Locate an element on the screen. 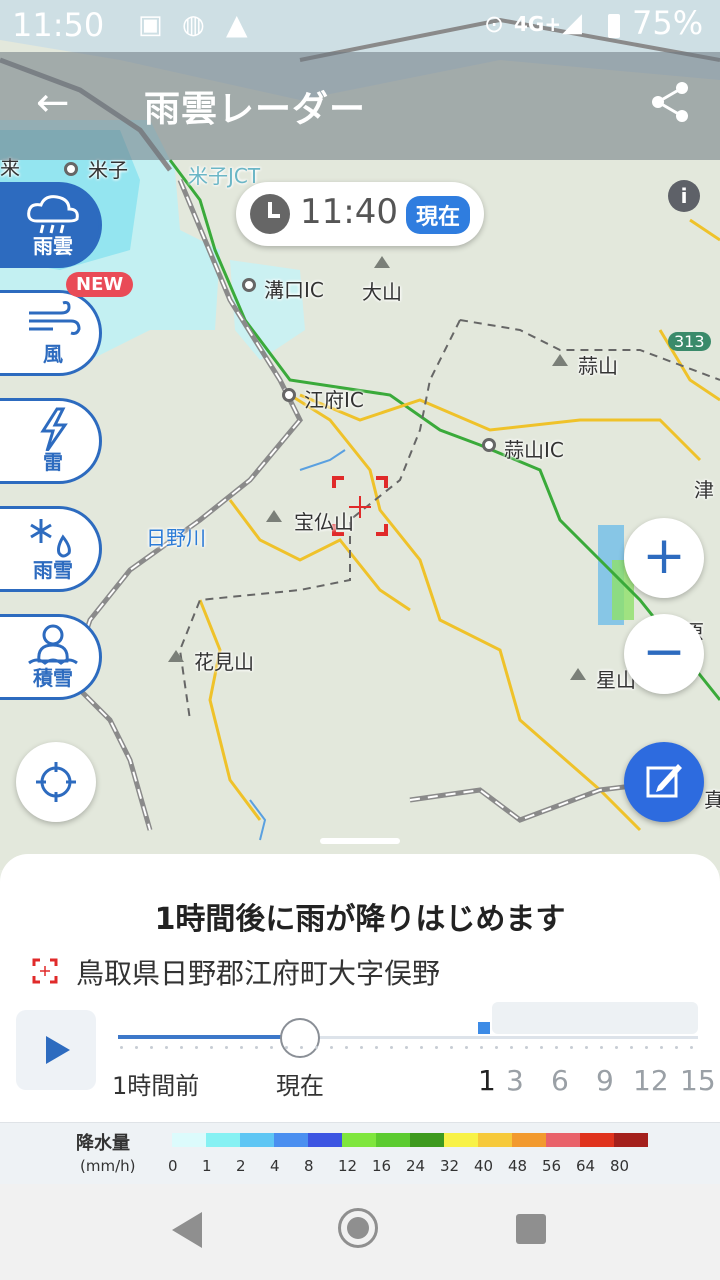  zoom-out-button: − is located at coordinates (664, 654).